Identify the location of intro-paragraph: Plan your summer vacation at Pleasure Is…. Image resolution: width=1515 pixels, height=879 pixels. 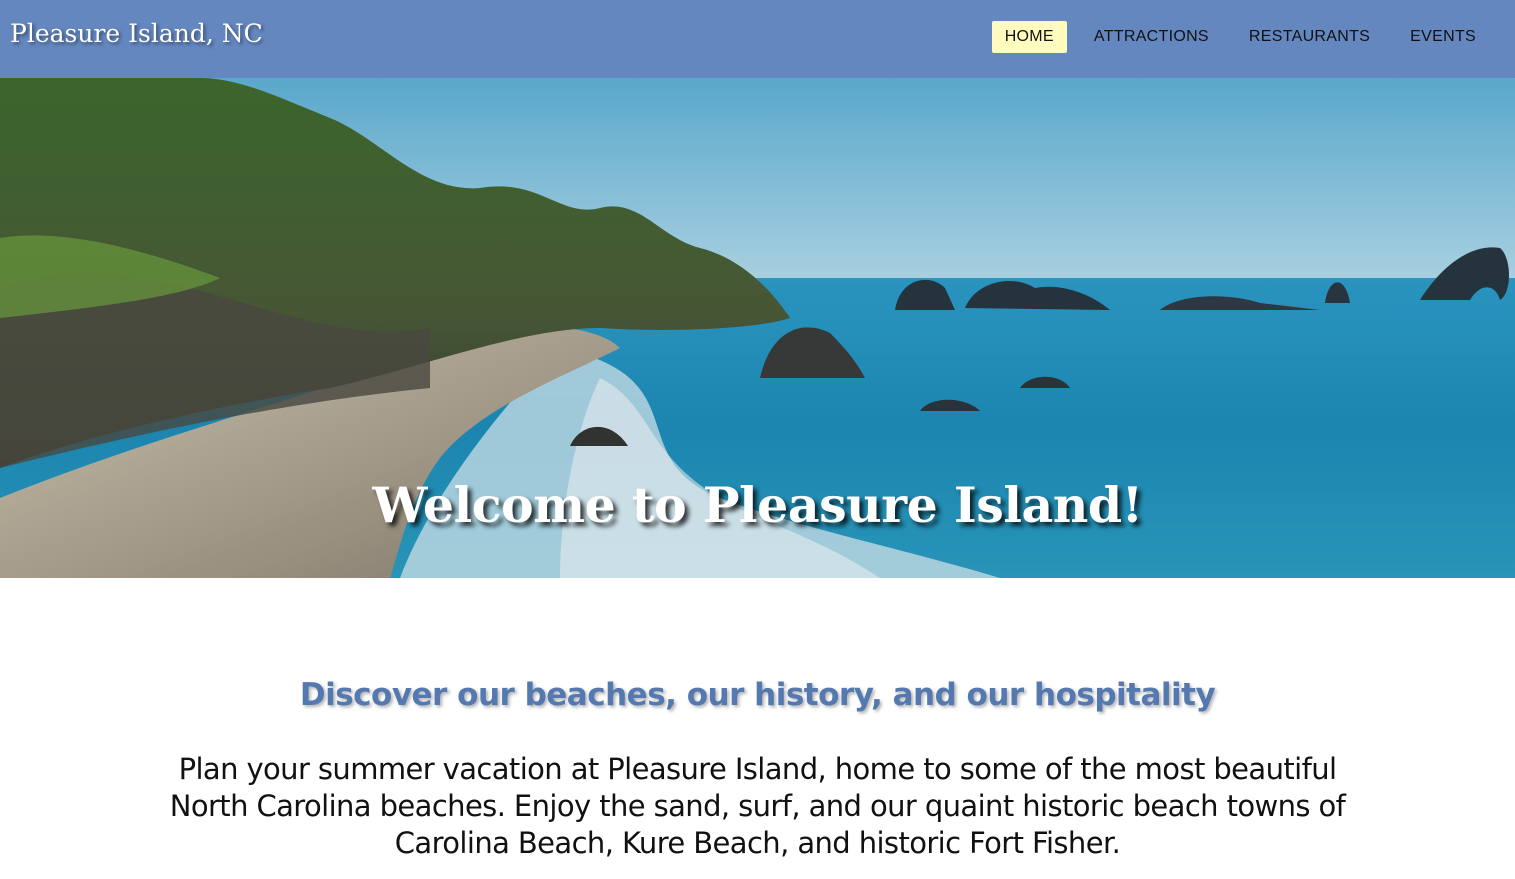
(757, 806).